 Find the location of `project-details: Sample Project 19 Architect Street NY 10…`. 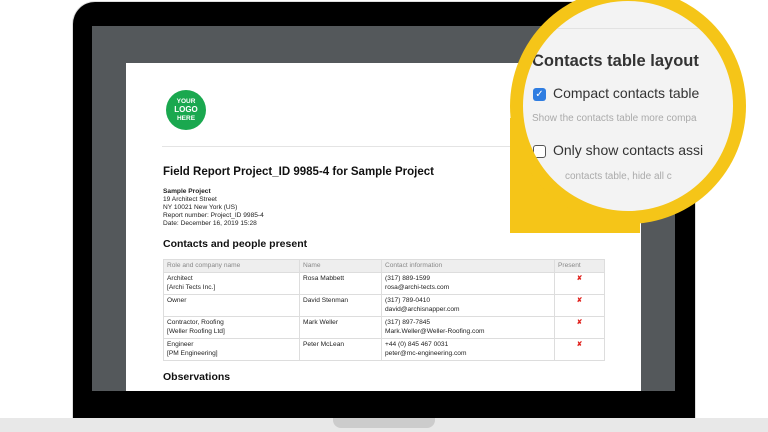

project-details: Sample Project 19 Architect Street NY 10… is located at coordinates (213, 208).